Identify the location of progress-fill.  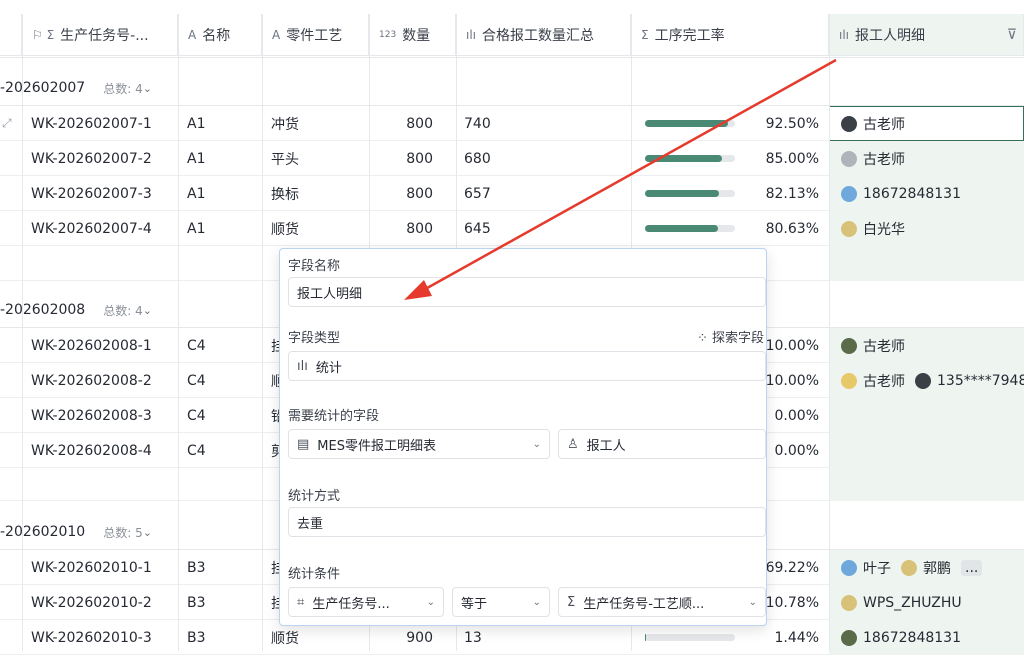
(686, 123).